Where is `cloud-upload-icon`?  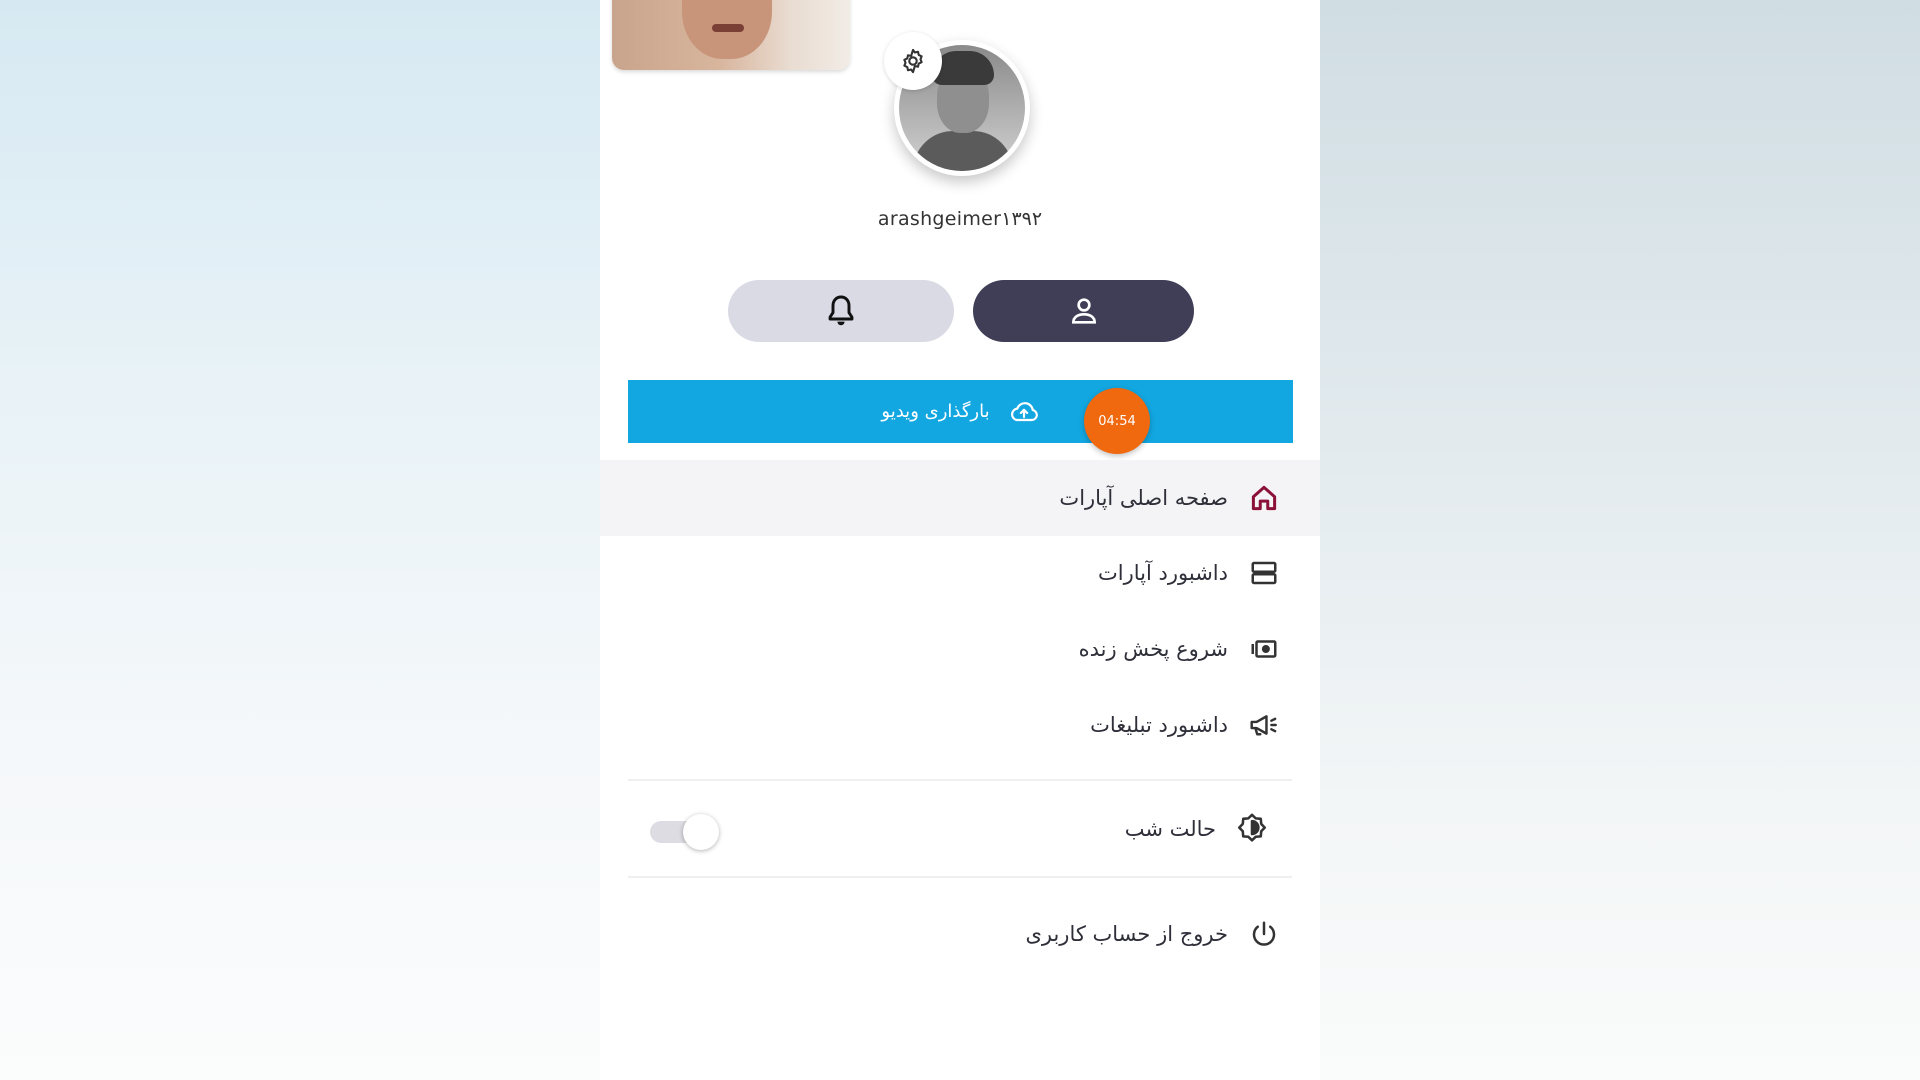 cloud-upload-icon is located at coordinates (1024, 411).